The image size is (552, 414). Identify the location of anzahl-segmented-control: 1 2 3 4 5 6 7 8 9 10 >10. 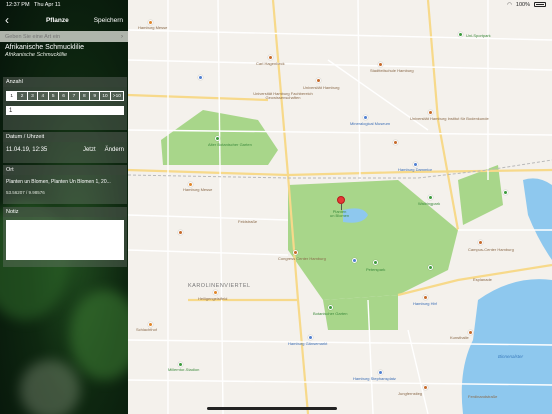
(65, 96).